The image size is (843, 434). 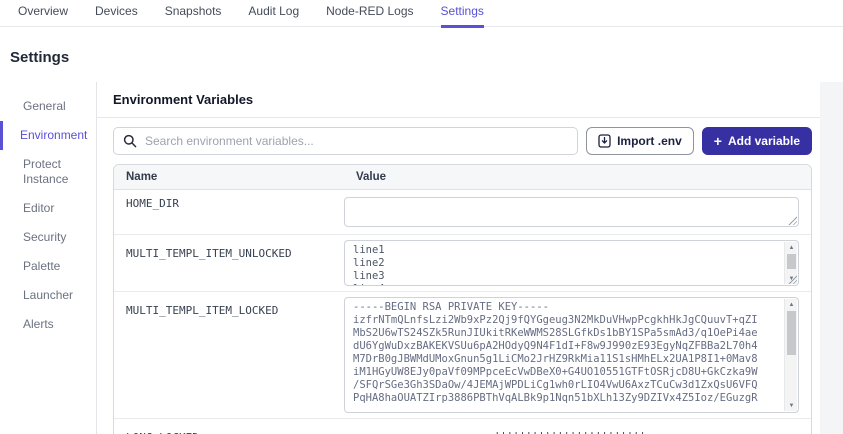 I want to click on value-textarea: line1 line2 line3 line4 ▲ ▼, so click(x=571, y=263).